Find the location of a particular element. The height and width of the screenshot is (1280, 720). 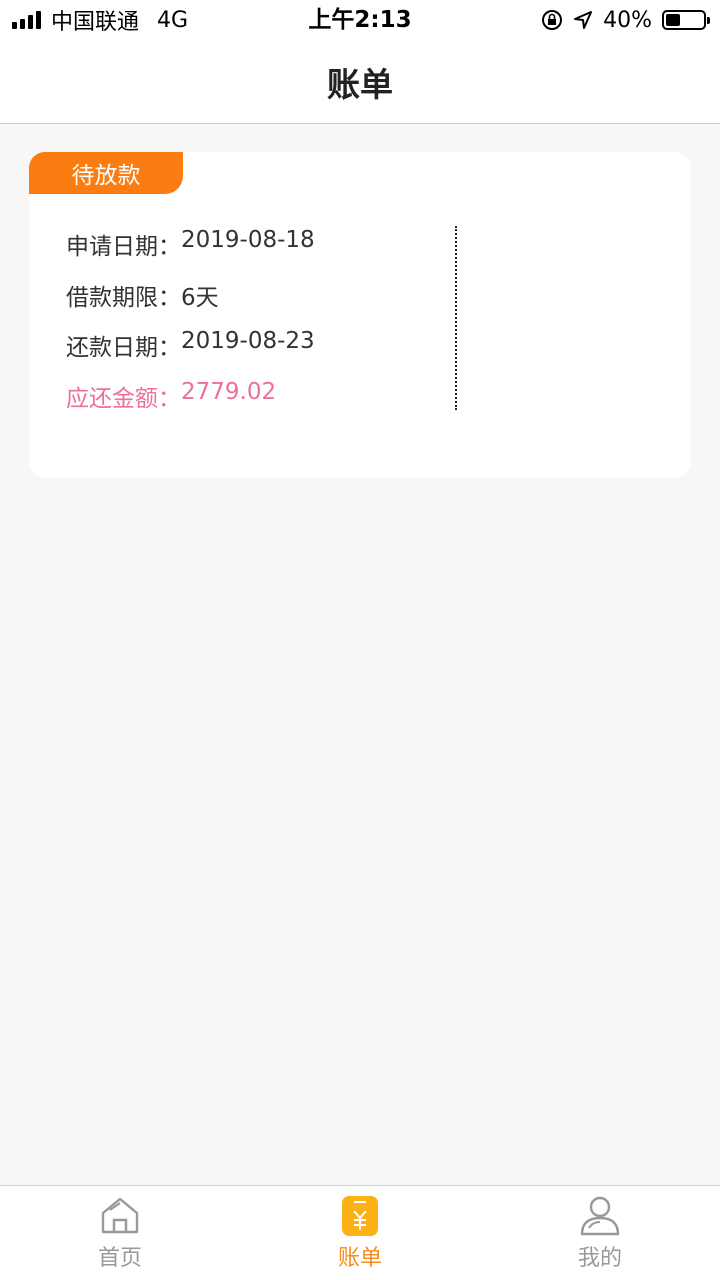

loan-term-row: 借款期限： 6天 is located at coordinates (142, 295).